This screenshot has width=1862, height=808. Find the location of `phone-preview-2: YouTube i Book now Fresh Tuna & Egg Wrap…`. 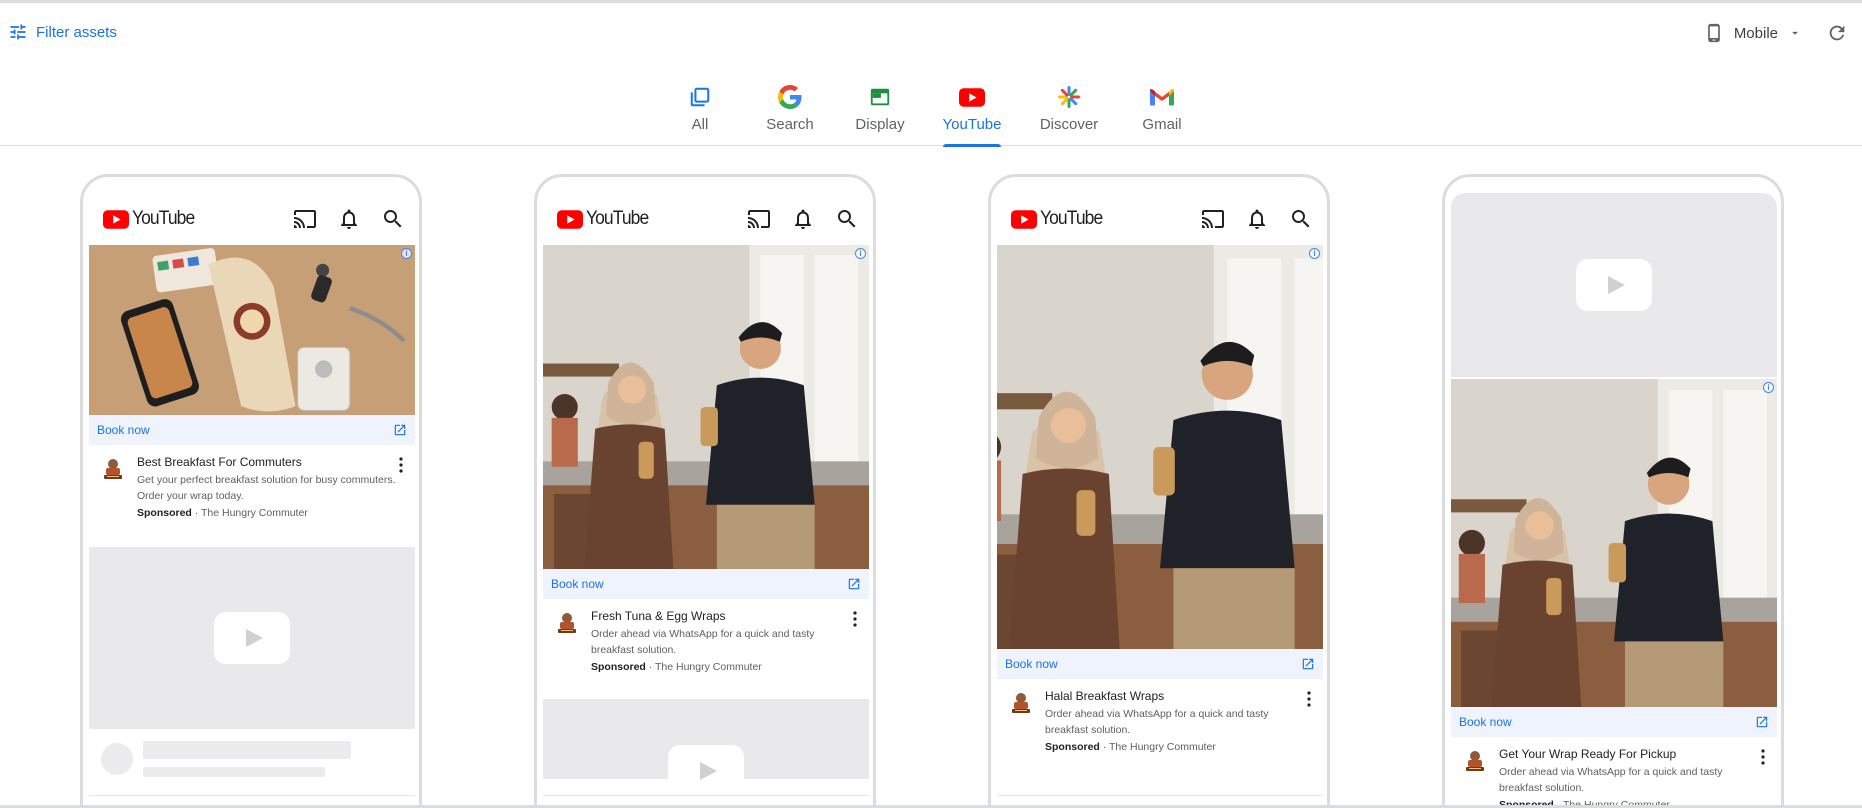

phone-preview-2: YouTube i Book now Fresh Tuna & Egg Wrap… is located at coordinates (705, 491).